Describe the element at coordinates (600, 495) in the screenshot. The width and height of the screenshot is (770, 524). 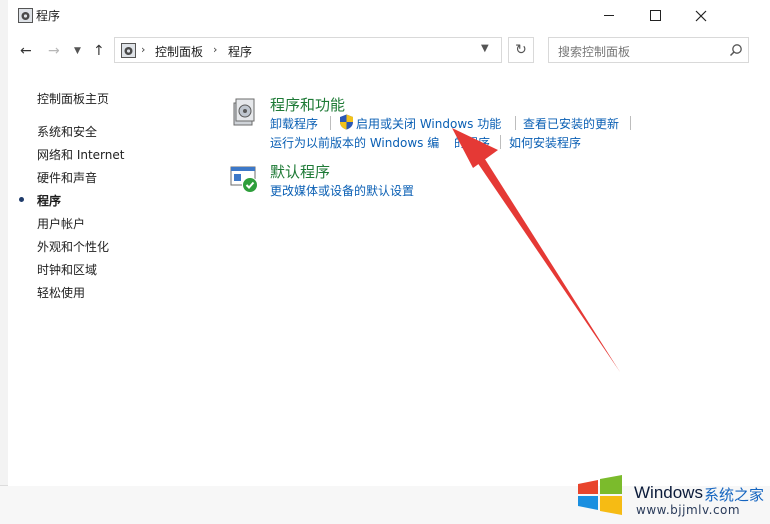
I see `windows-logo-icon` at that location.